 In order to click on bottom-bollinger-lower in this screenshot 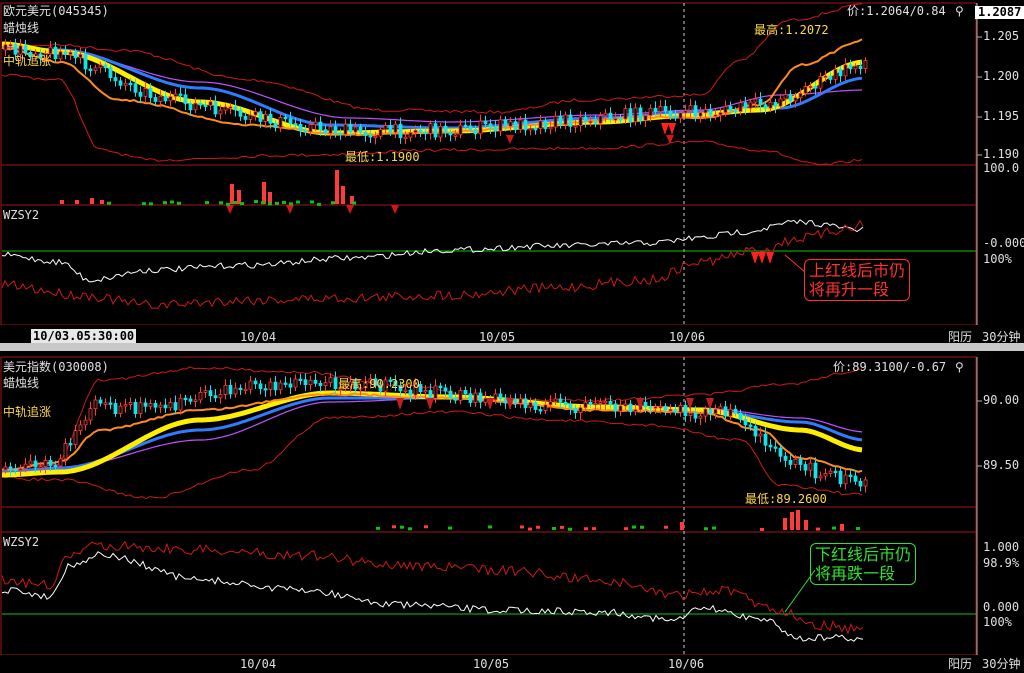, I will do `click(432, 455)`.